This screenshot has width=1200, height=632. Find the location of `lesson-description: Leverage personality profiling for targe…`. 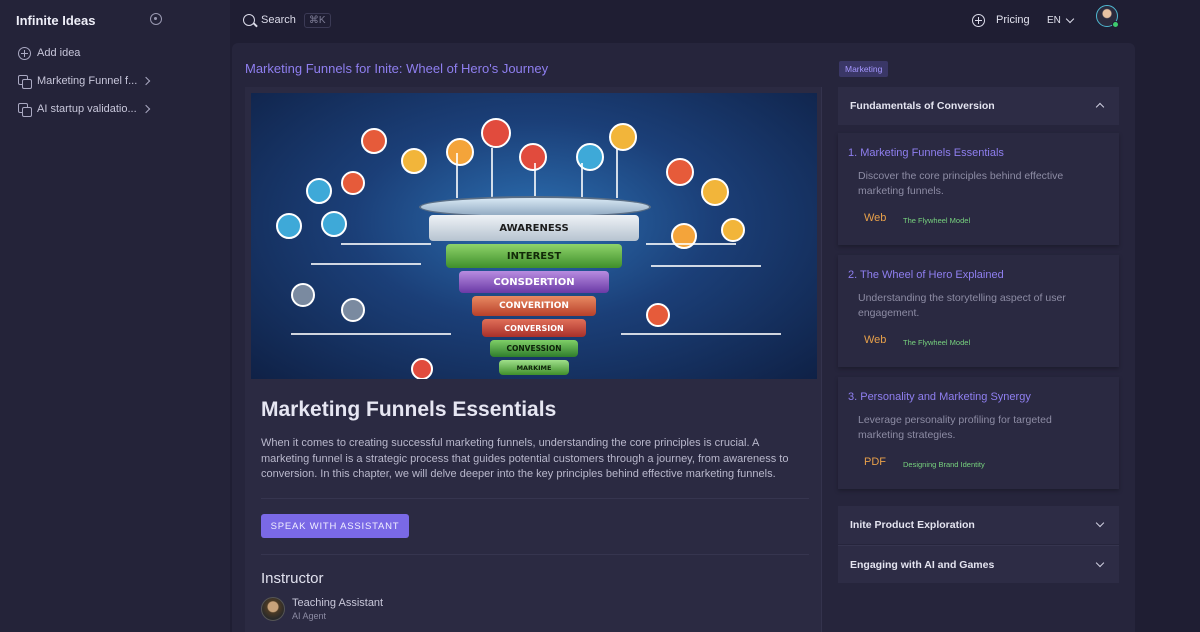

lesson-description: Leverage personality profiling for targe… is located at coordinates (955, 427).